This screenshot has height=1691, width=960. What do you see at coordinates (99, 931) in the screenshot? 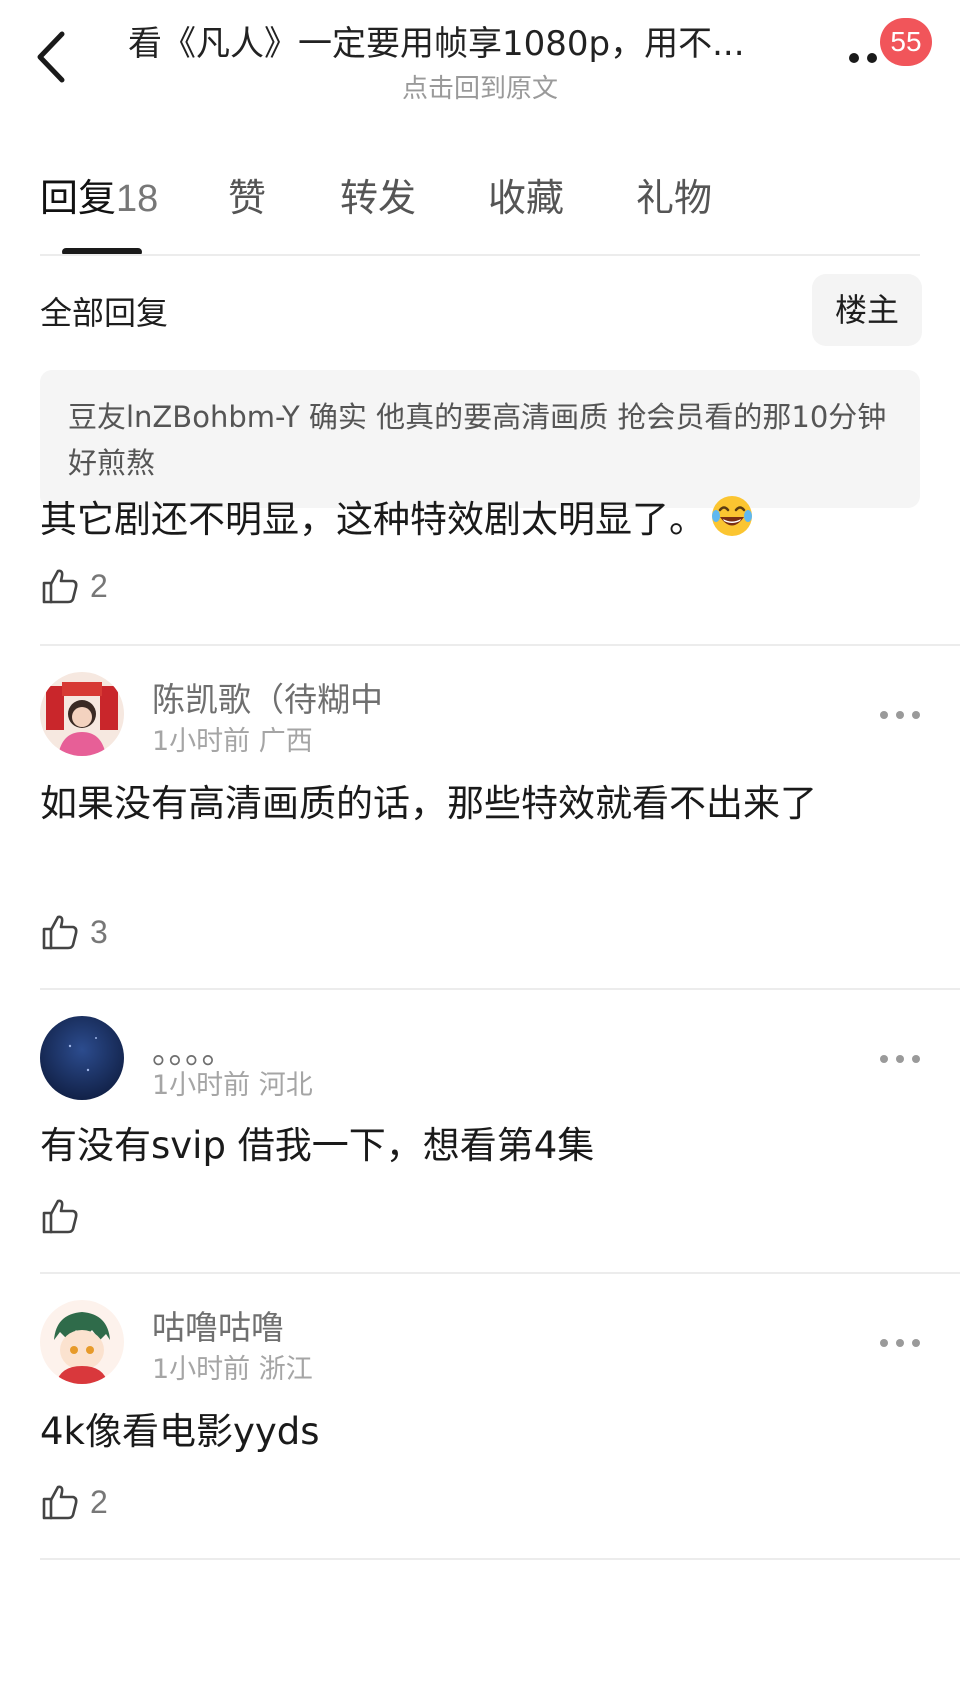
I see `like-count: 3` at bounding box center [99, 931].